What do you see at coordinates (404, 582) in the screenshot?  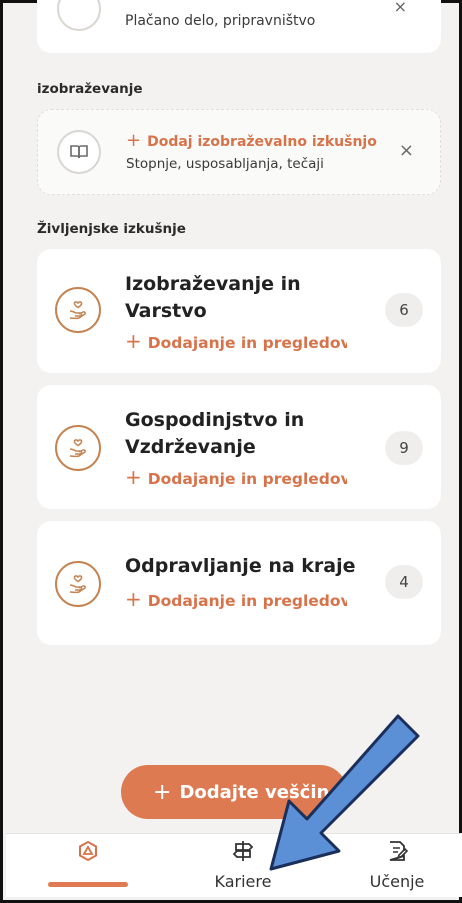 I see `count-badge: 4` at bounding box center [404, 582].